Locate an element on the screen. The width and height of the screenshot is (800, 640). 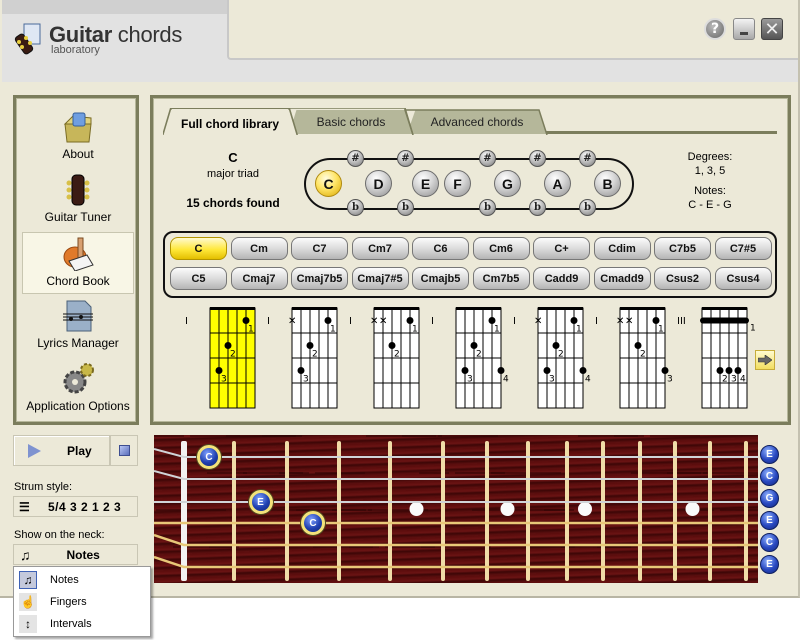
wood-grain is located at coordinates (422, 436).